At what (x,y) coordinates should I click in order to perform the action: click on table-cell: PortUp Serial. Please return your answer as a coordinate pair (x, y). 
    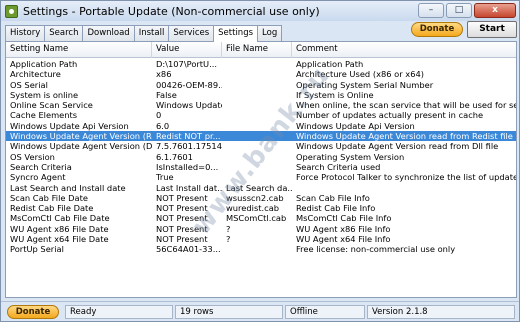
    Looking at the image, I should click on (37, 249).